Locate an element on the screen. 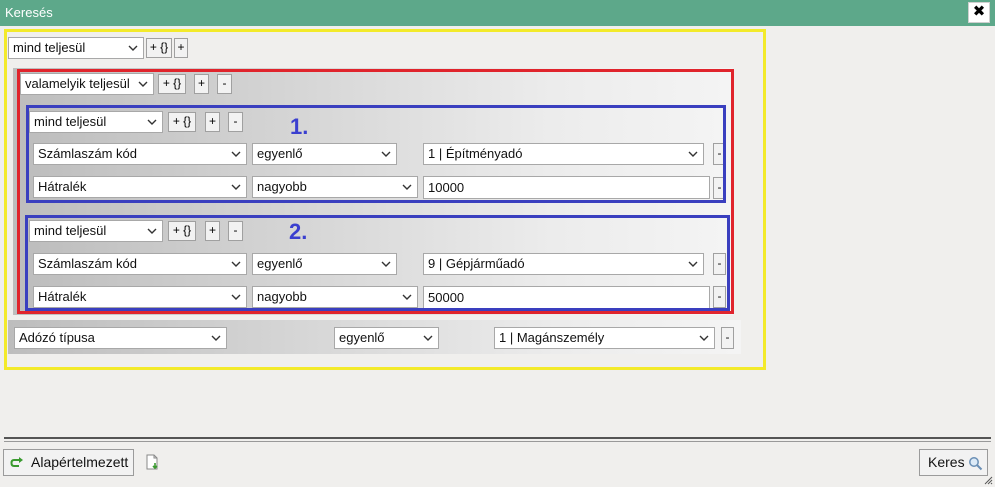  export-icon is located at coordinates (152, 462).